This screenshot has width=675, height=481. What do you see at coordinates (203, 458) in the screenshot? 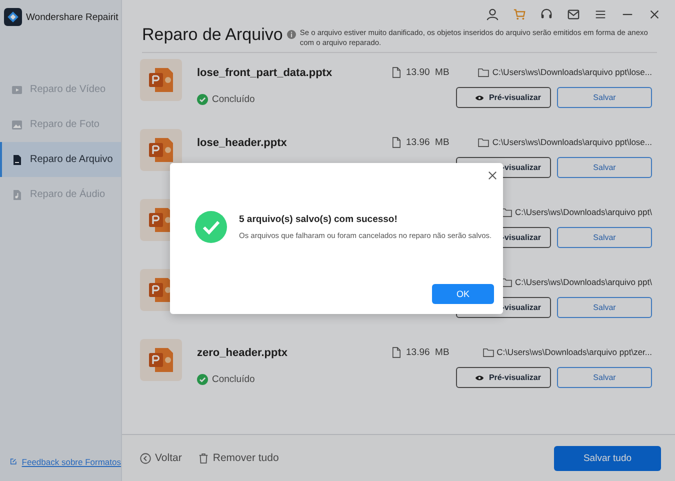
I see `trash-icon` at bounding box center [203, 458].